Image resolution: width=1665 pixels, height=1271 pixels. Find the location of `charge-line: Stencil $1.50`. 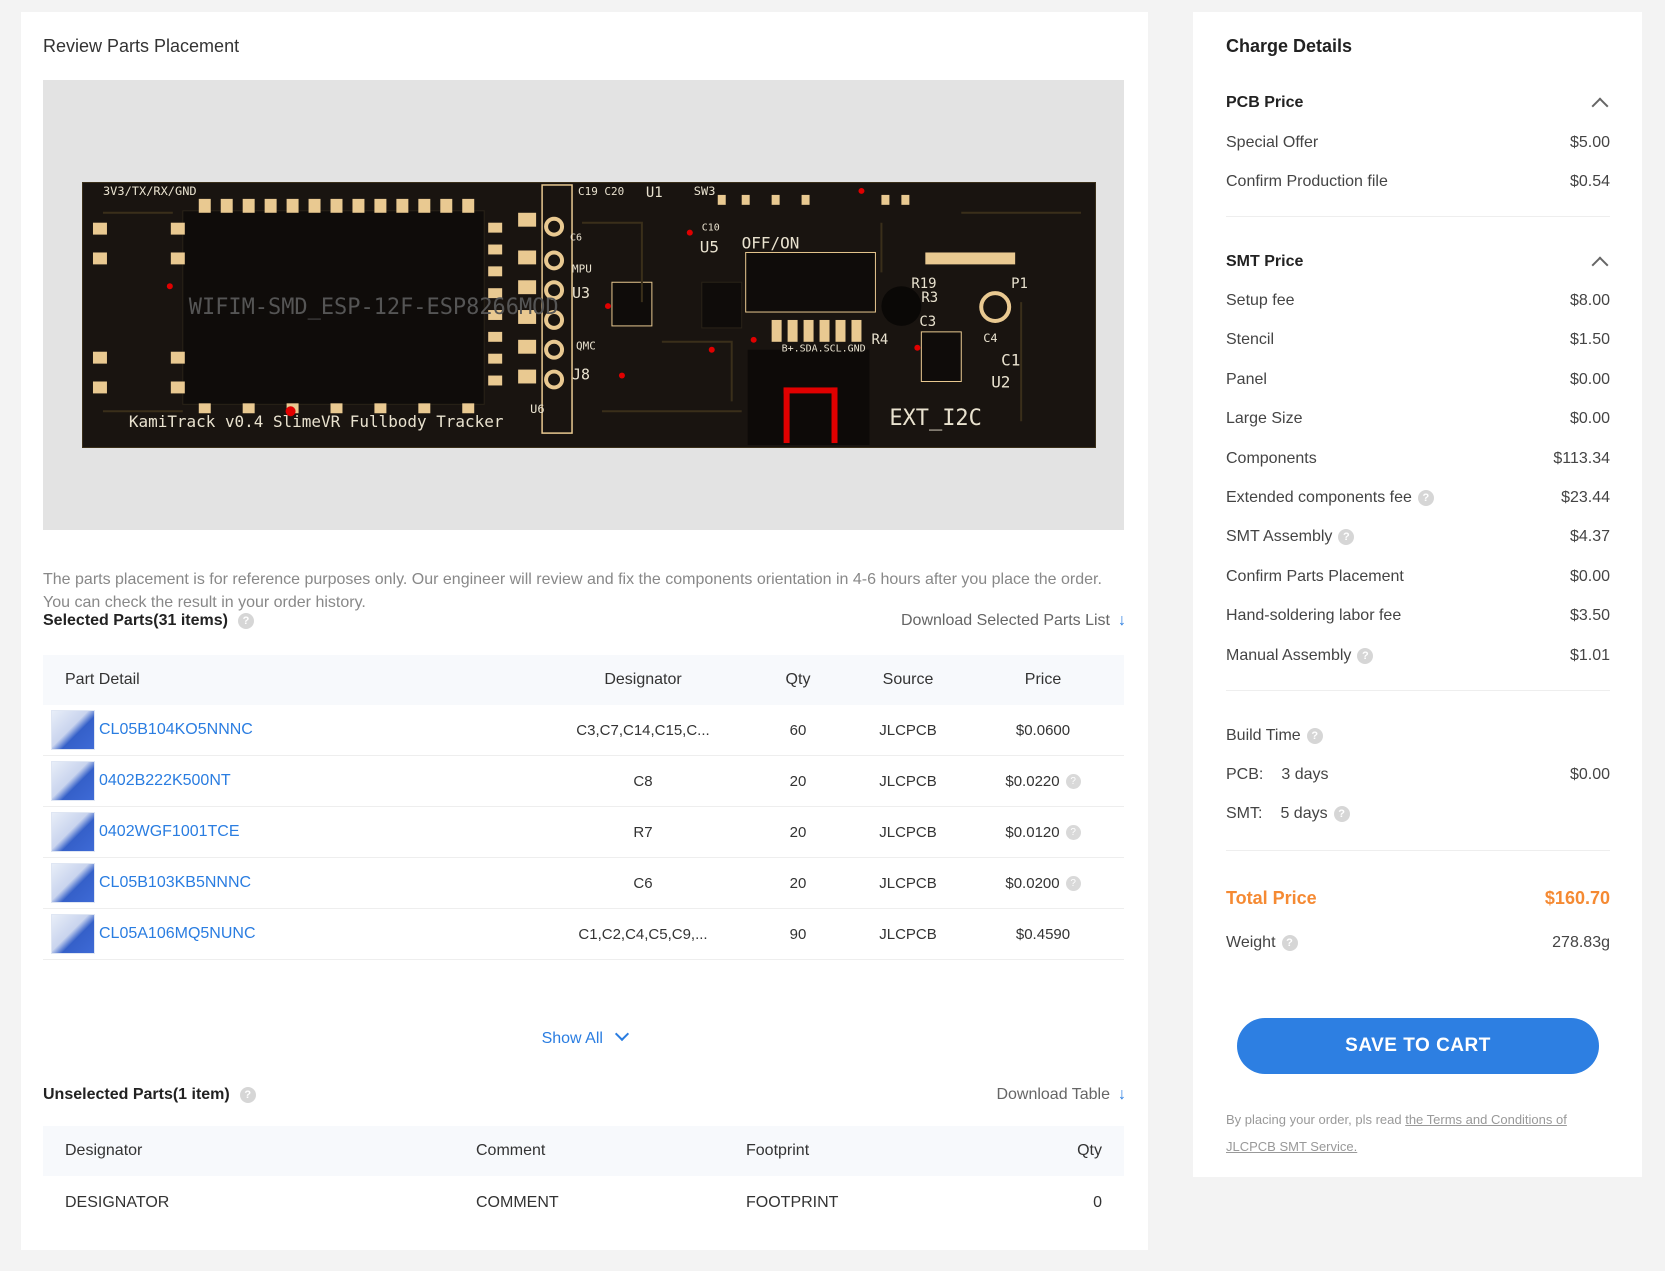

charge-line: Stencil $1.50 is located at coordinates (1418, 340).